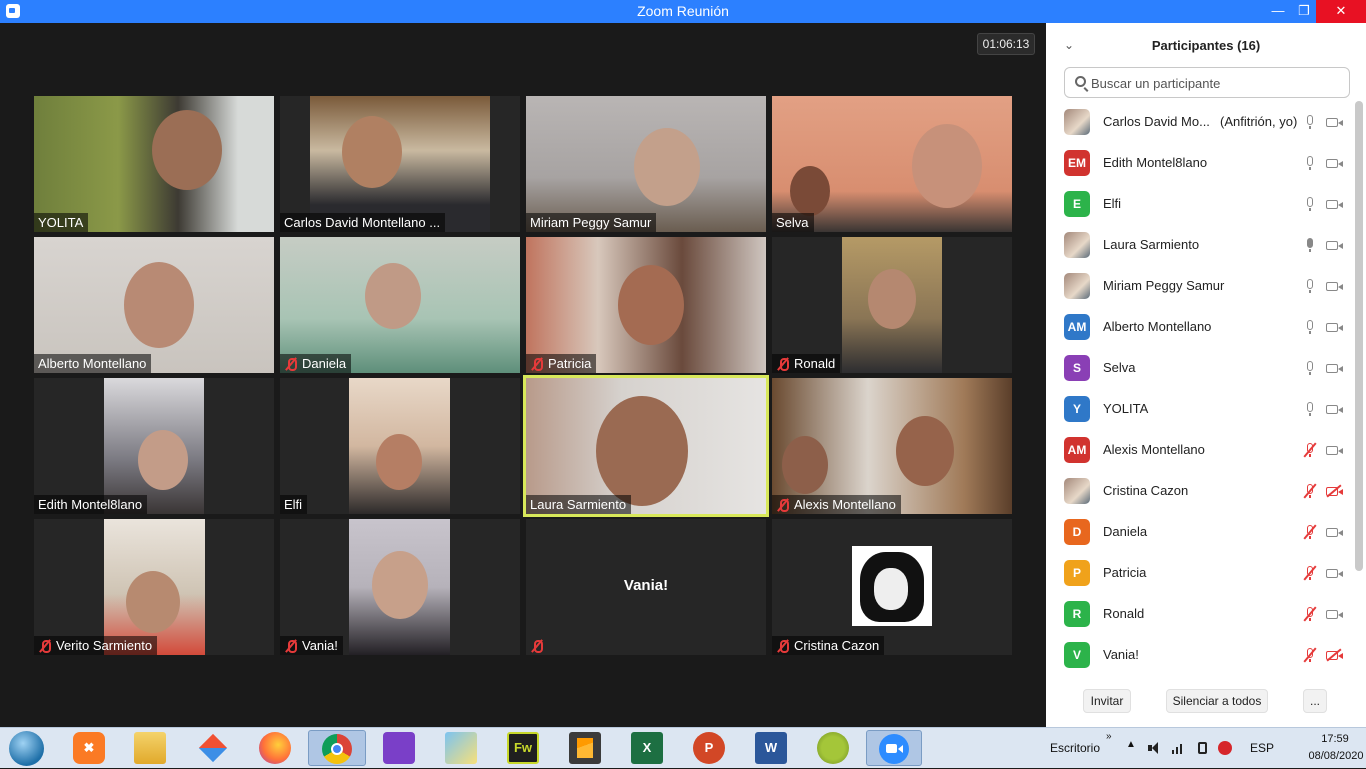 Image resolution: width=1366 pixels, height=769 pixels. Describe the element at coordinates (400, 587) in the screenshot. I see `video-tile: Vania!` at that location.